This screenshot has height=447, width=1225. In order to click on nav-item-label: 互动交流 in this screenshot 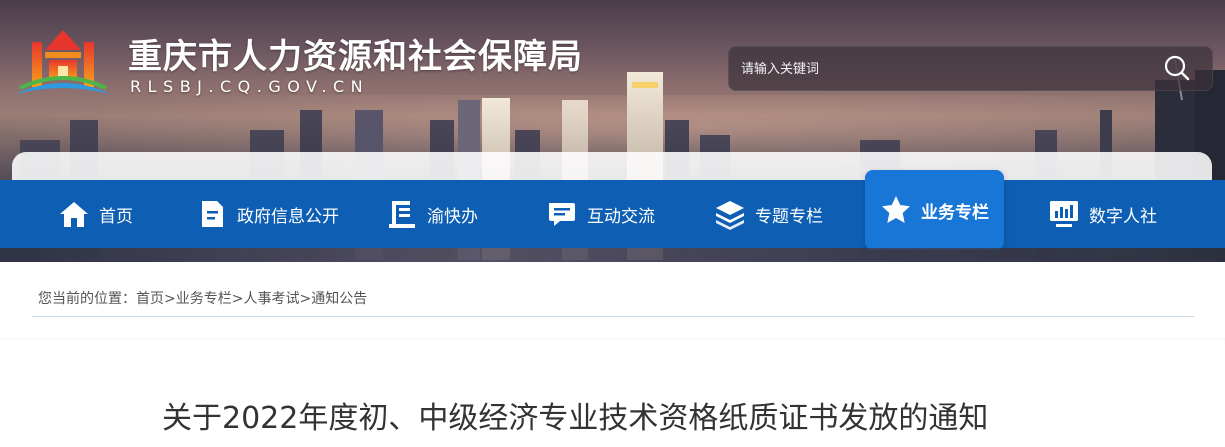, I will do `click(621, 216)`.